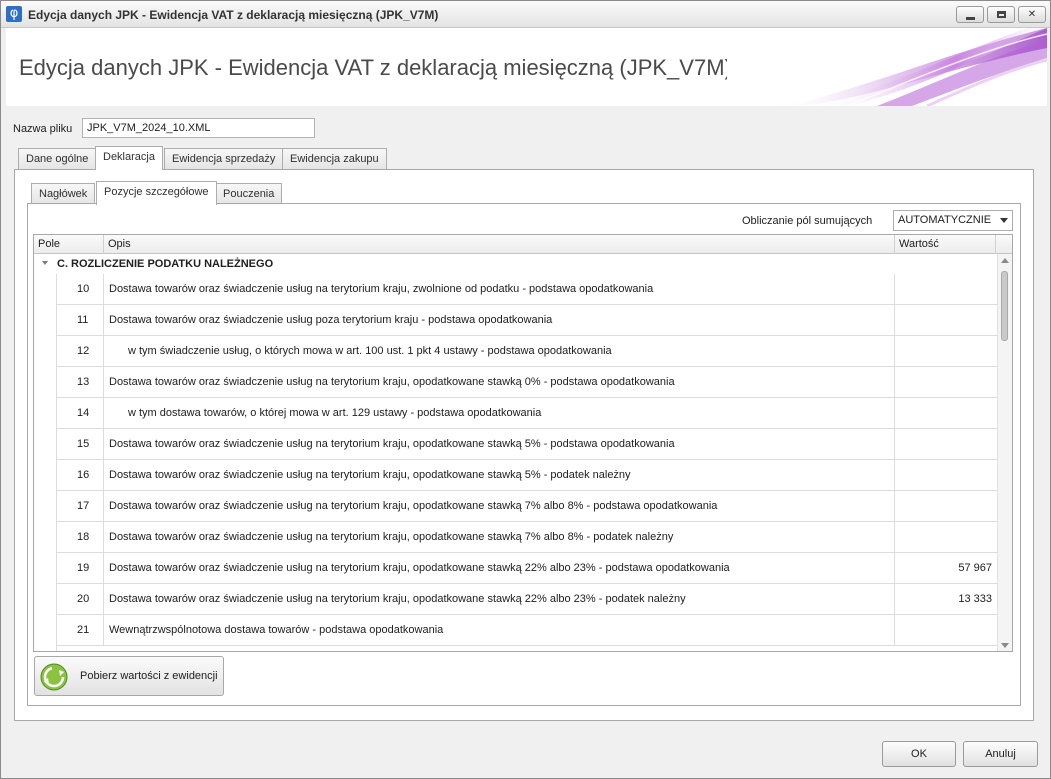  I want to click on cell-pole: 16, so click(80, 475).